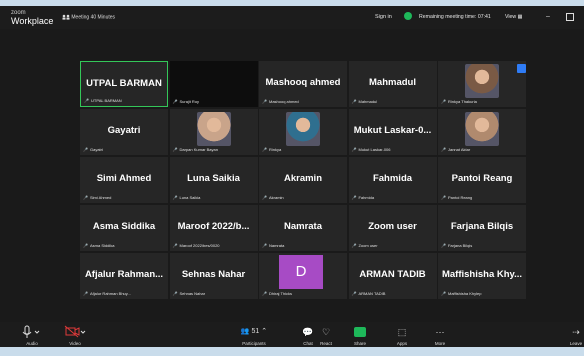  Describe the element at coordinates (192, 293) in the screenshot. I see `participant-tag-label: Sehnas Nahar` at that location.